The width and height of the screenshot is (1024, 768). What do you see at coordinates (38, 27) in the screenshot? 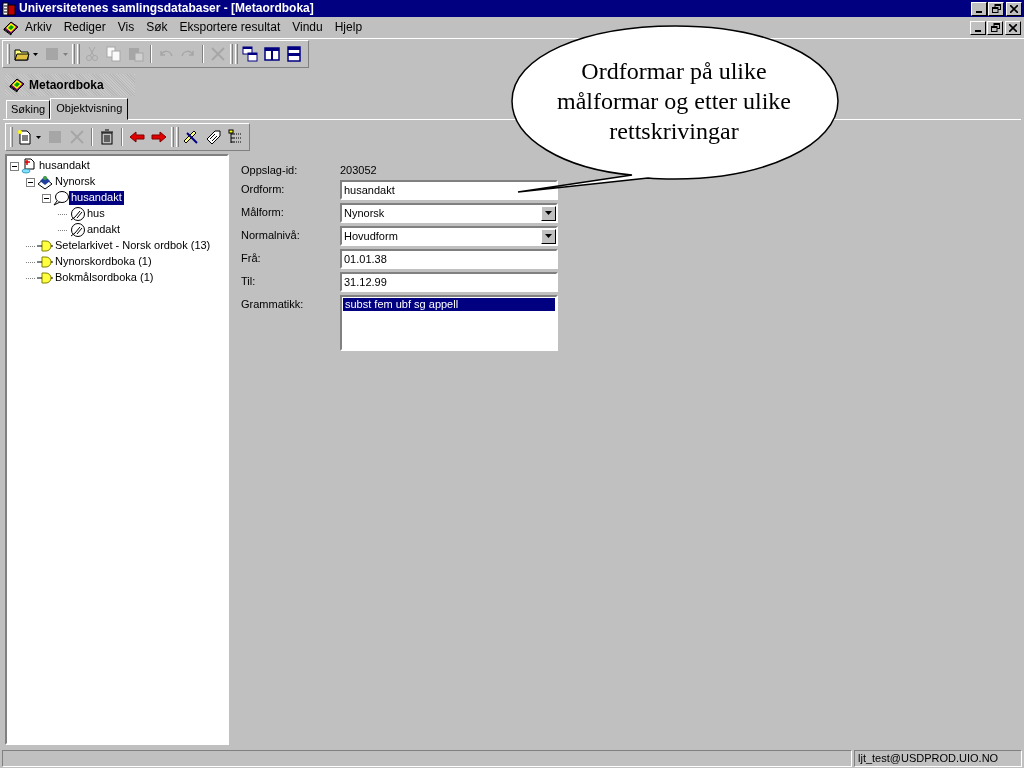
I see `menu-item: Arkiv` at bounding box center [38, 27].